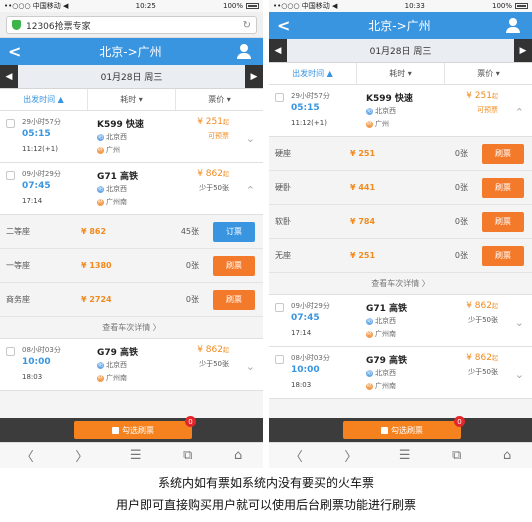 This screenshot has width=532, height=522. I want to click on ticket-status: 可预票, so click(218, 136).